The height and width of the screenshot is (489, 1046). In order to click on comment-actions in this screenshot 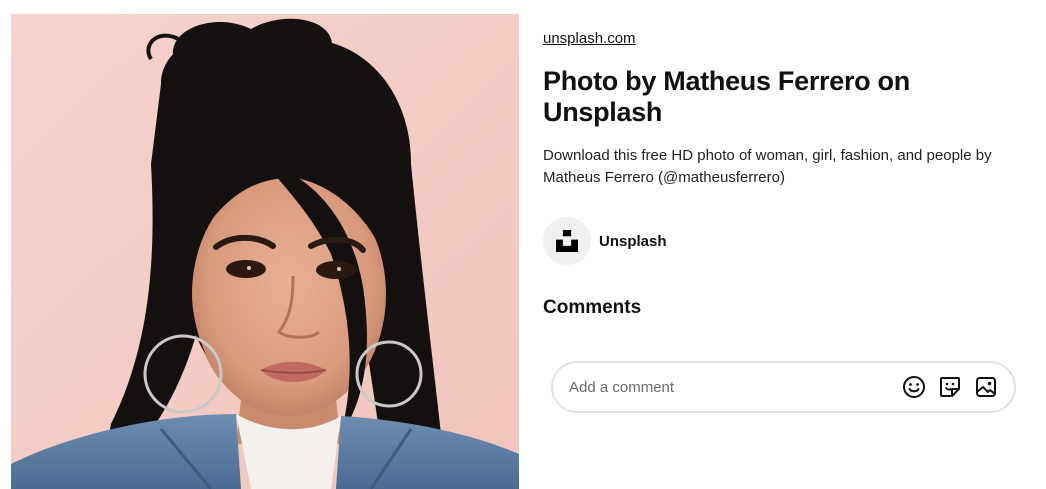, I will do `click(949, 387)`.